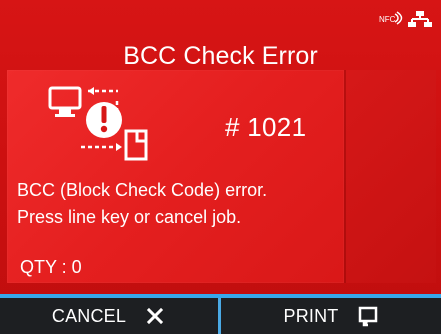  What do you see at coordinates (266, 127) in the screenshot?
I see `error-code: # 1021` at bounding box center [266, 127].